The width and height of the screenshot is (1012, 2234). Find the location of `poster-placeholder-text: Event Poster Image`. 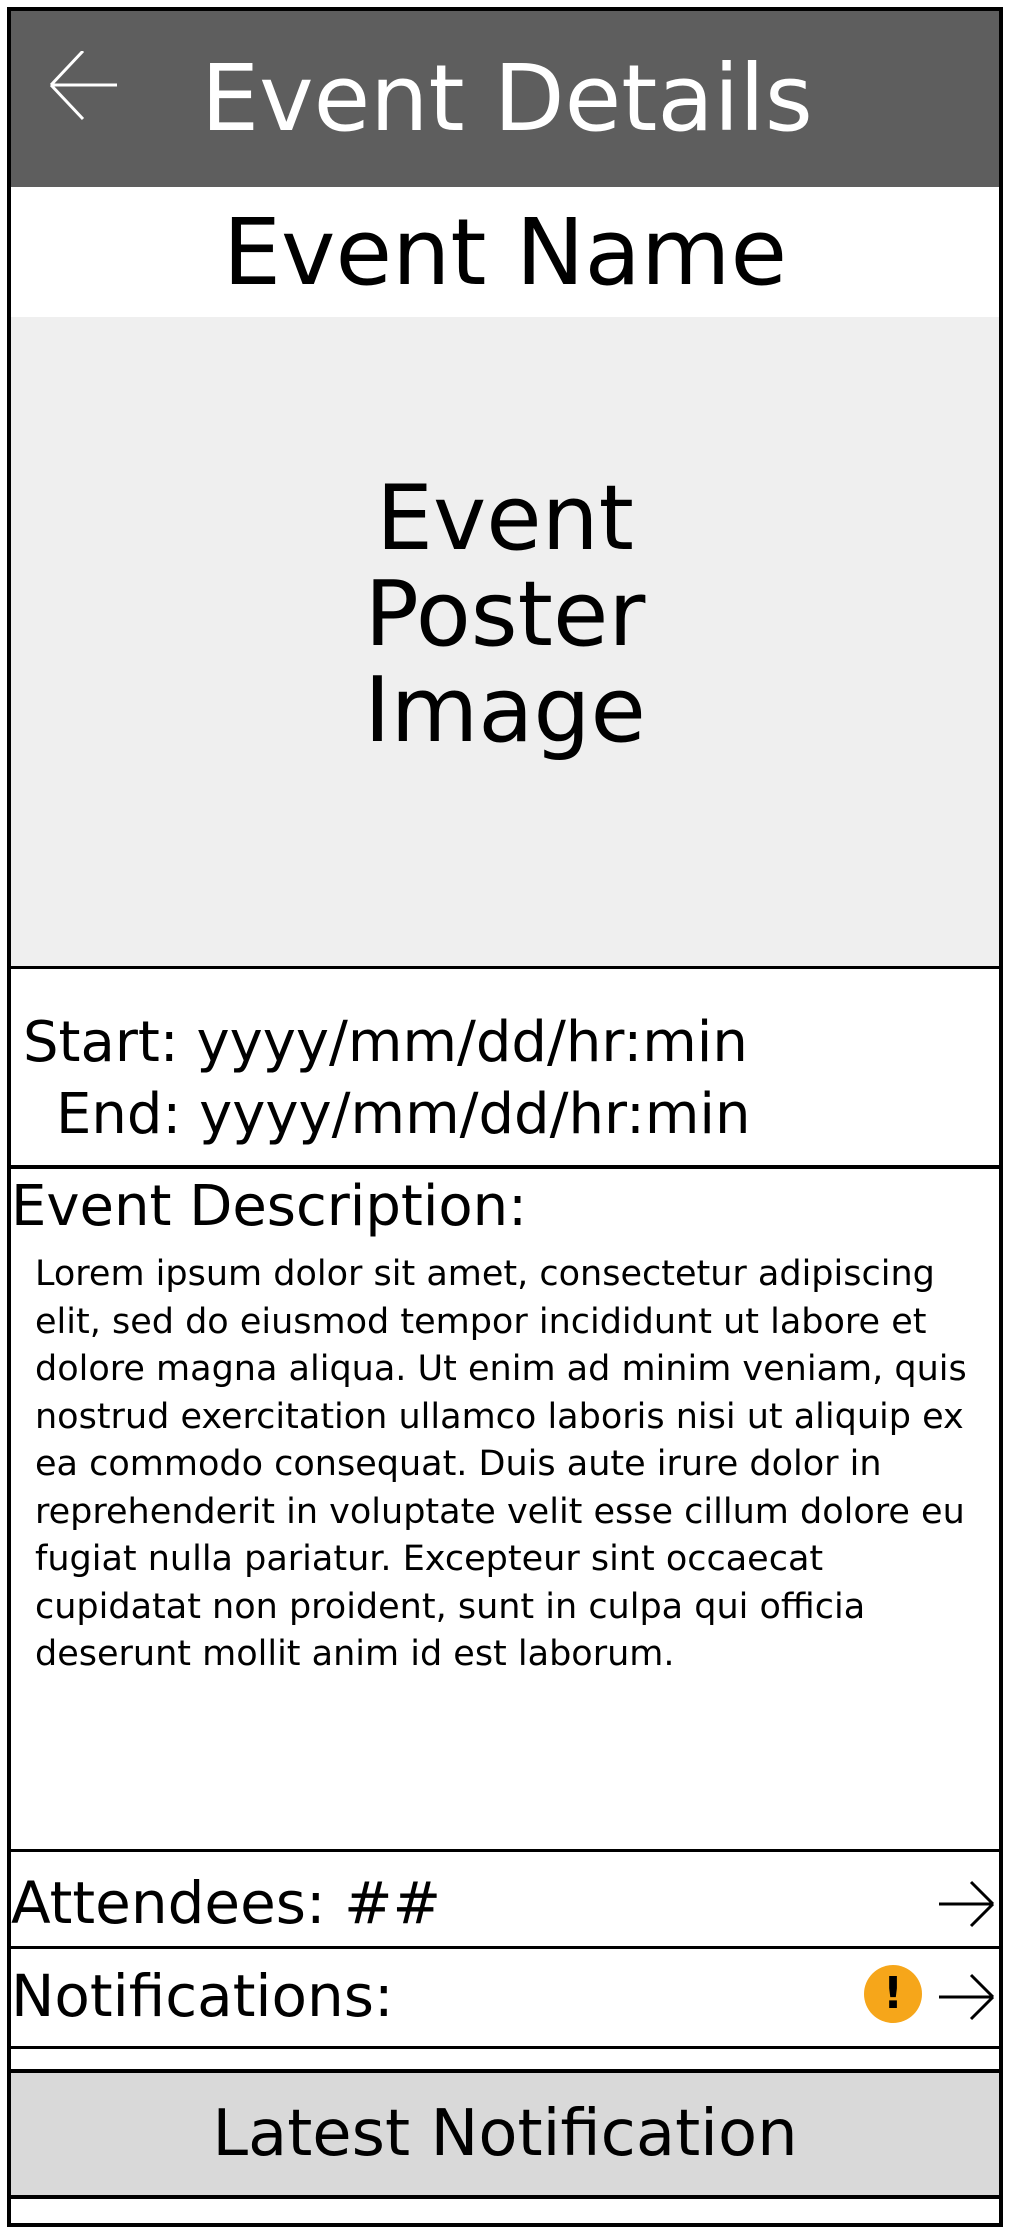

poster-placeholder-text: Event Poster Image is located at coordinates (505, 614).